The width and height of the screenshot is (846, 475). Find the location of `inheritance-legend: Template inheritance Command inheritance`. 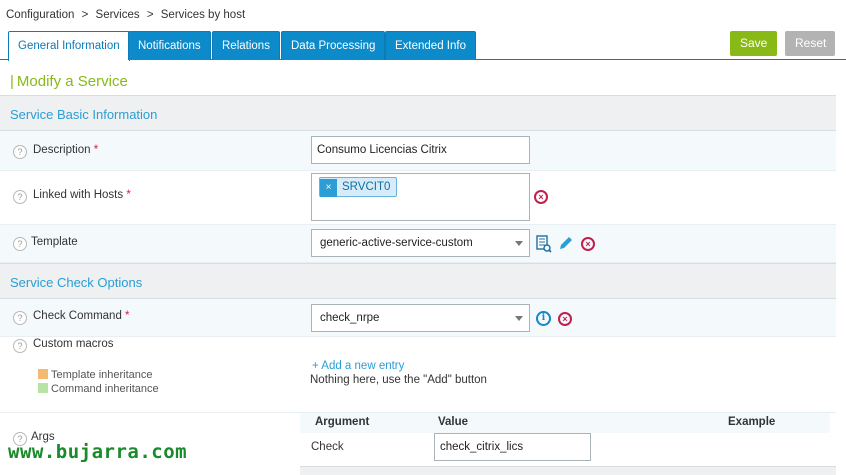

inheritance-legend: Template inheritance Command inheritance is located at coordinates (99, 385).